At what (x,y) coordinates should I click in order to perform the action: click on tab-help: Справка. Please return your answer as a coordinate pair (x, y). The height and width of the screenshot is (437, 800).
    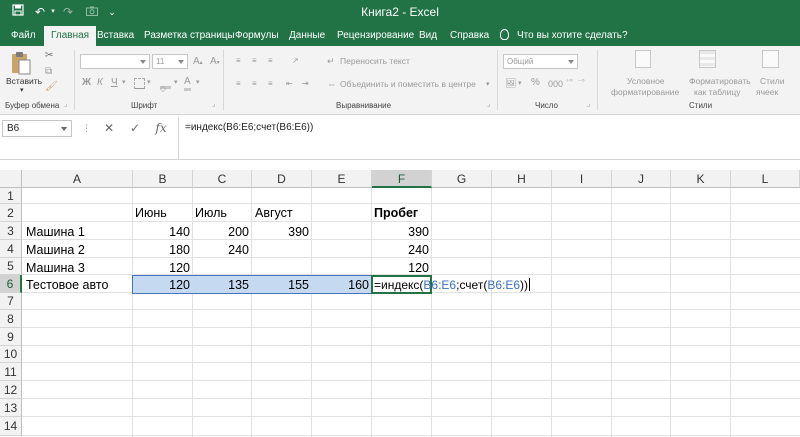
    Looking at the image, I should click on (469, 36).